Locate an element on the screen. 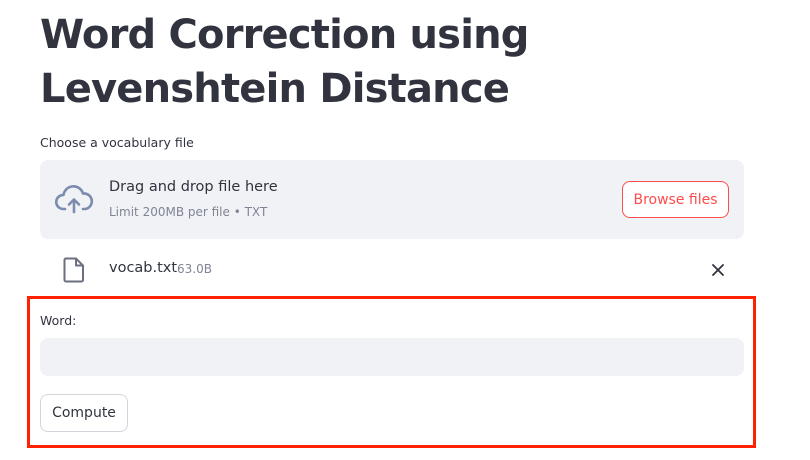 The image size is (810, 460). compute-button: Compute is located at coordinates (84, 413).